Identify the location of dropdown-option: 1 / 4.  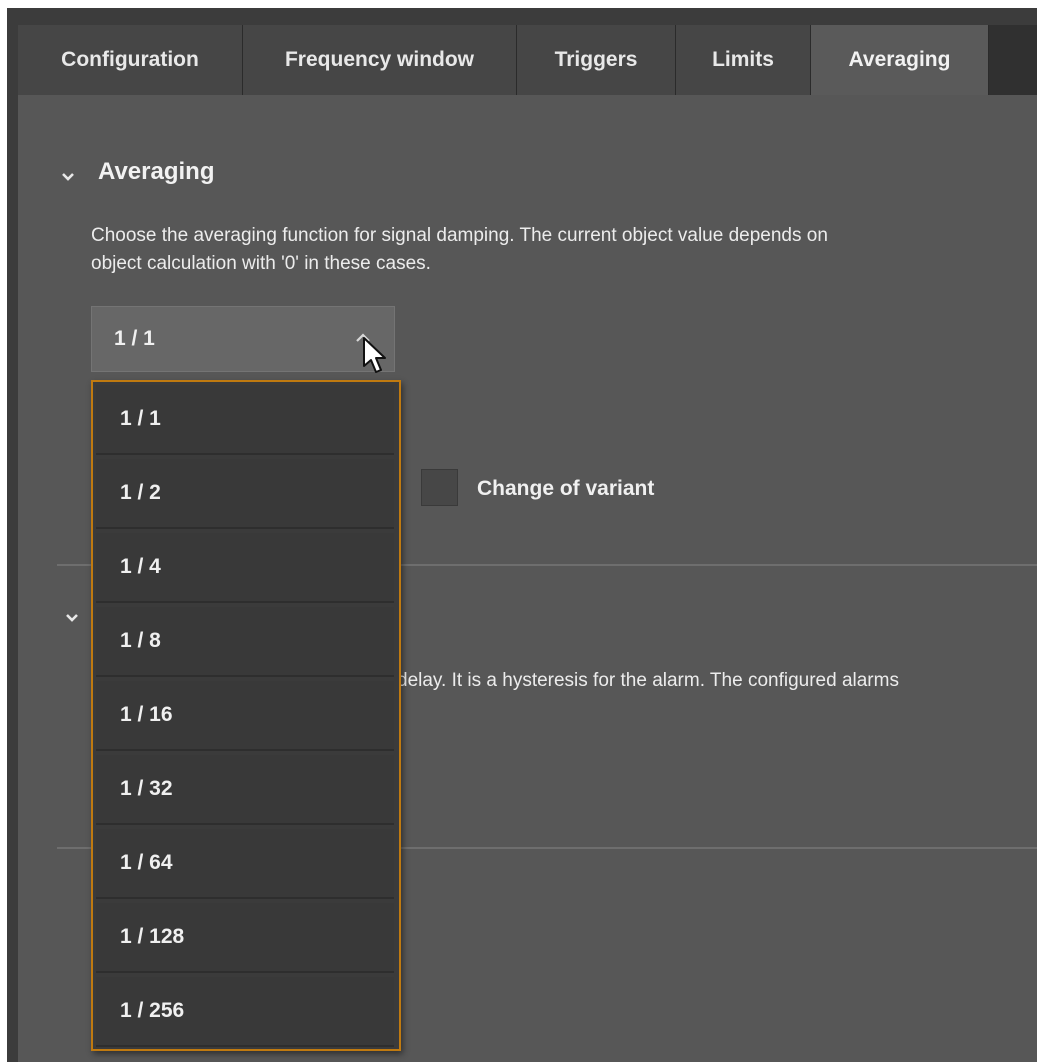
(245, 568).